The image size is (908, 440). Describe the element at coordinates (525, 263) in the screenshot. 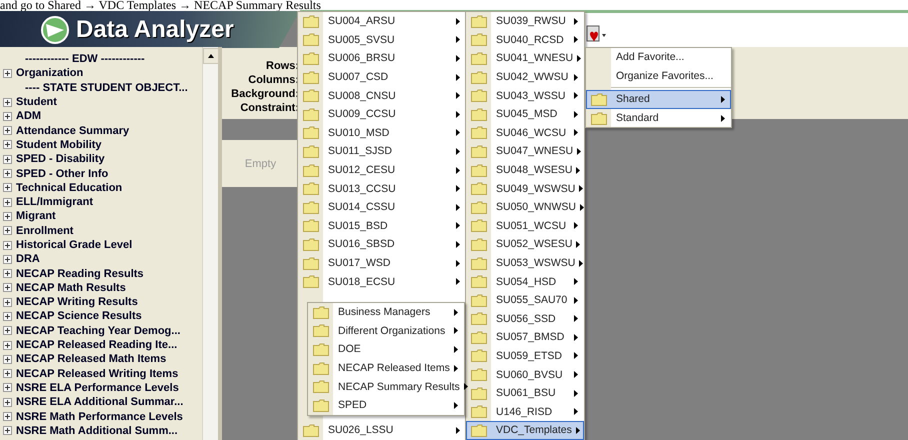

I see `menu-item: SU053_WSWSU` at that location.